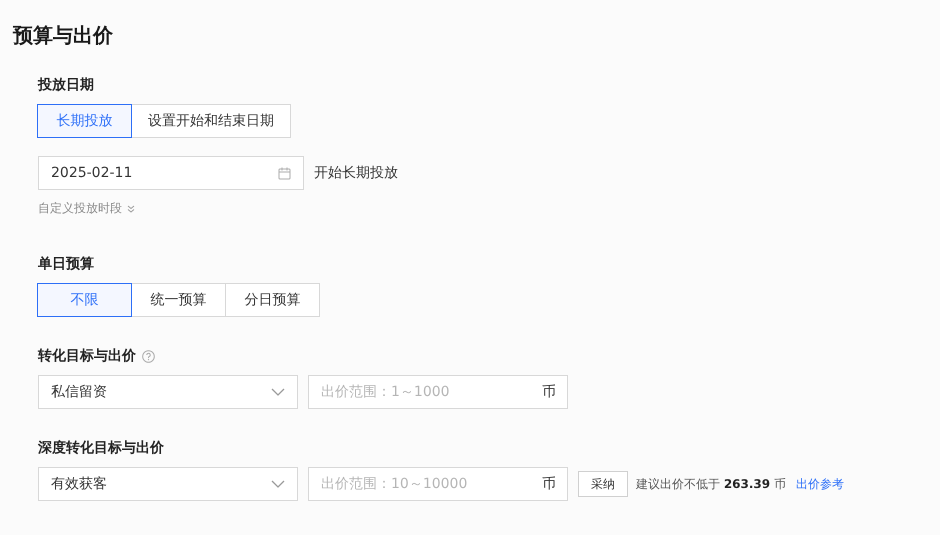 This screenshot has width=940, height=535. What do you see at coordinates (171, 173) in the screenshot?
I see `date-field: 2025-02-11` at bounding box center [171, 173].